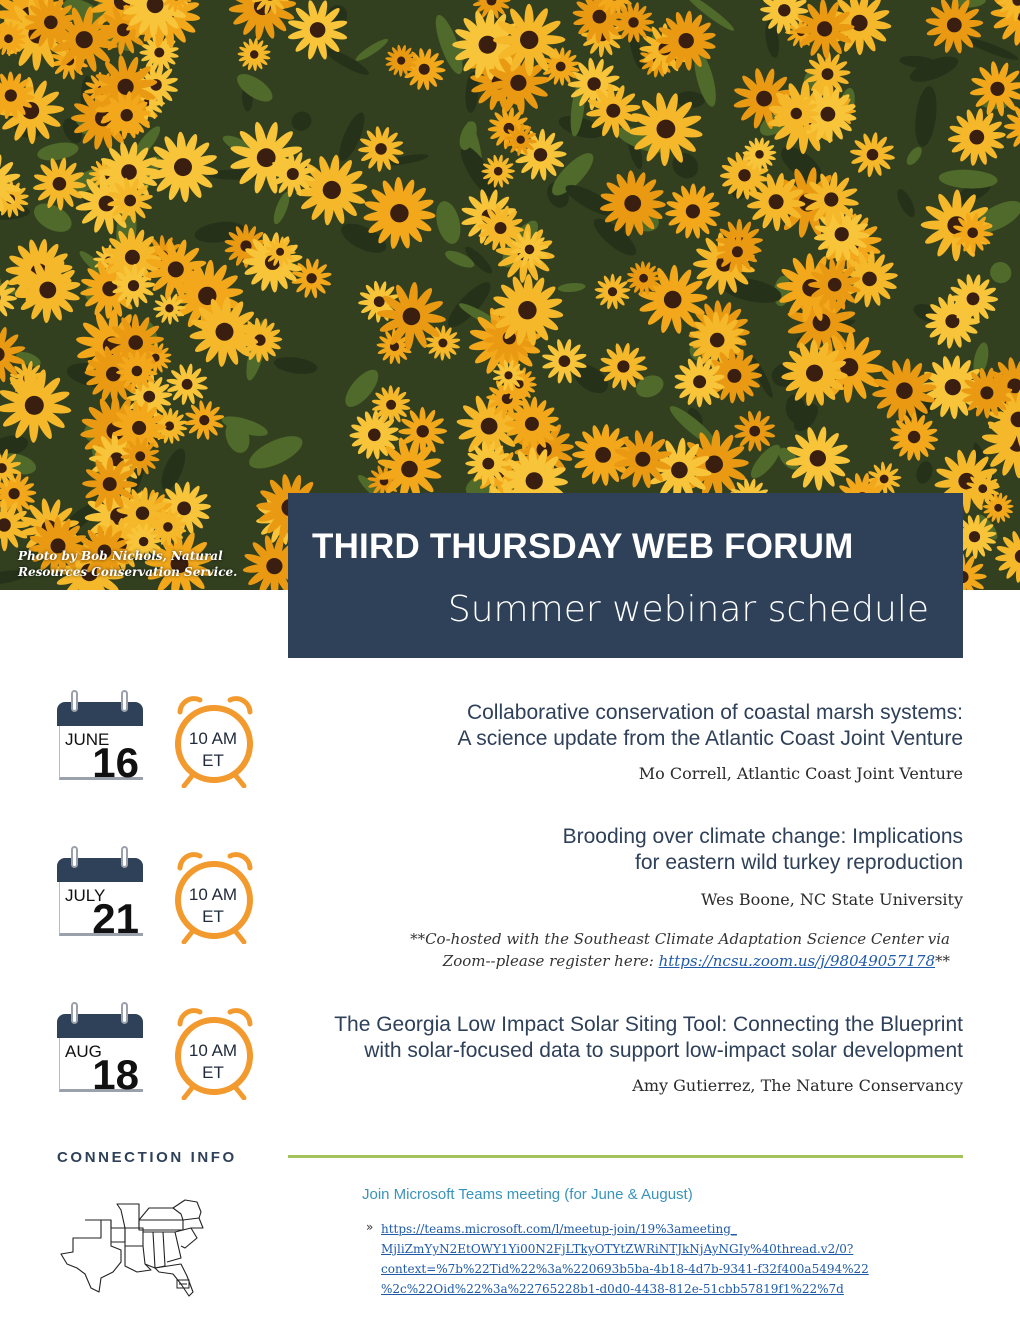  What do you see at coordinates (942, 961) in the screenshot?
I see `cohost-note-suffix: **` at bounding box center [942, 961].